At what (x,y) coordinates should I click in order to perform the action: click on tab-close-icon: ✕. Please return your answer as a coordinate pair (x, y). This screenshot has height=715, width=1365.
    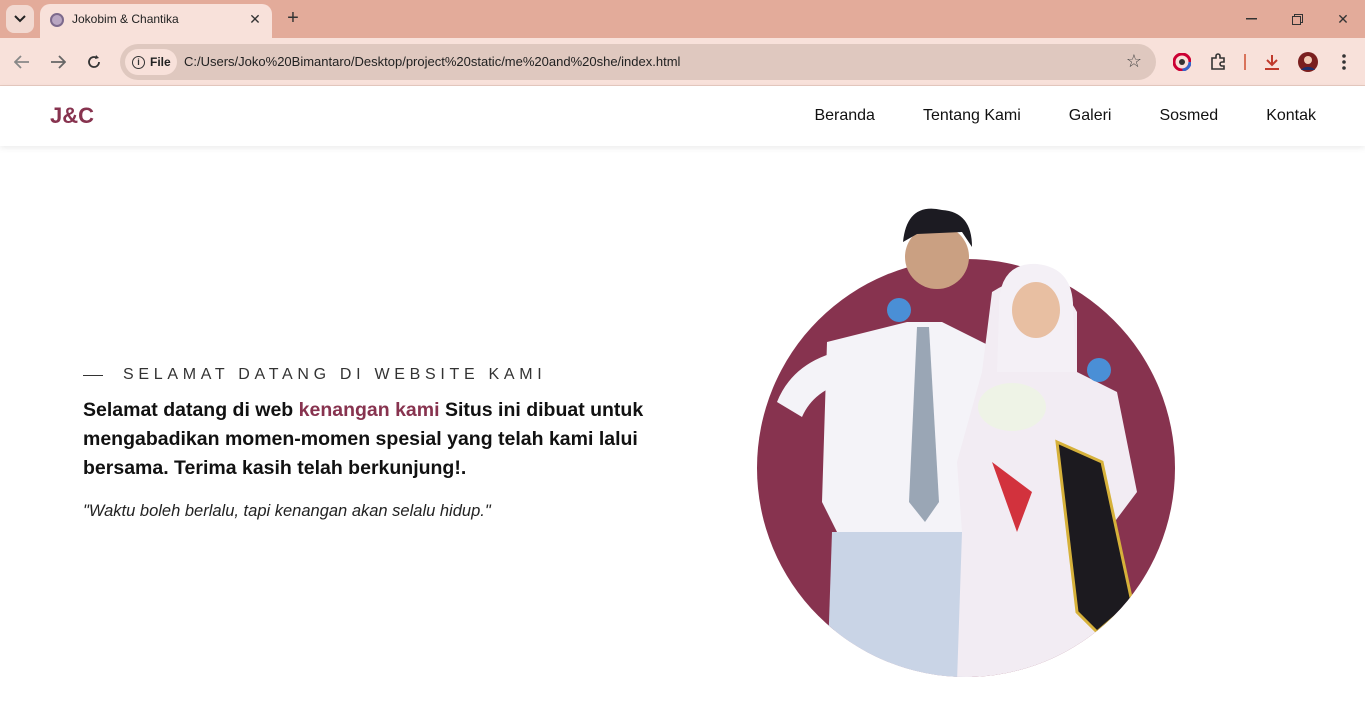
    Looking at the image, I should click on (255, 19).